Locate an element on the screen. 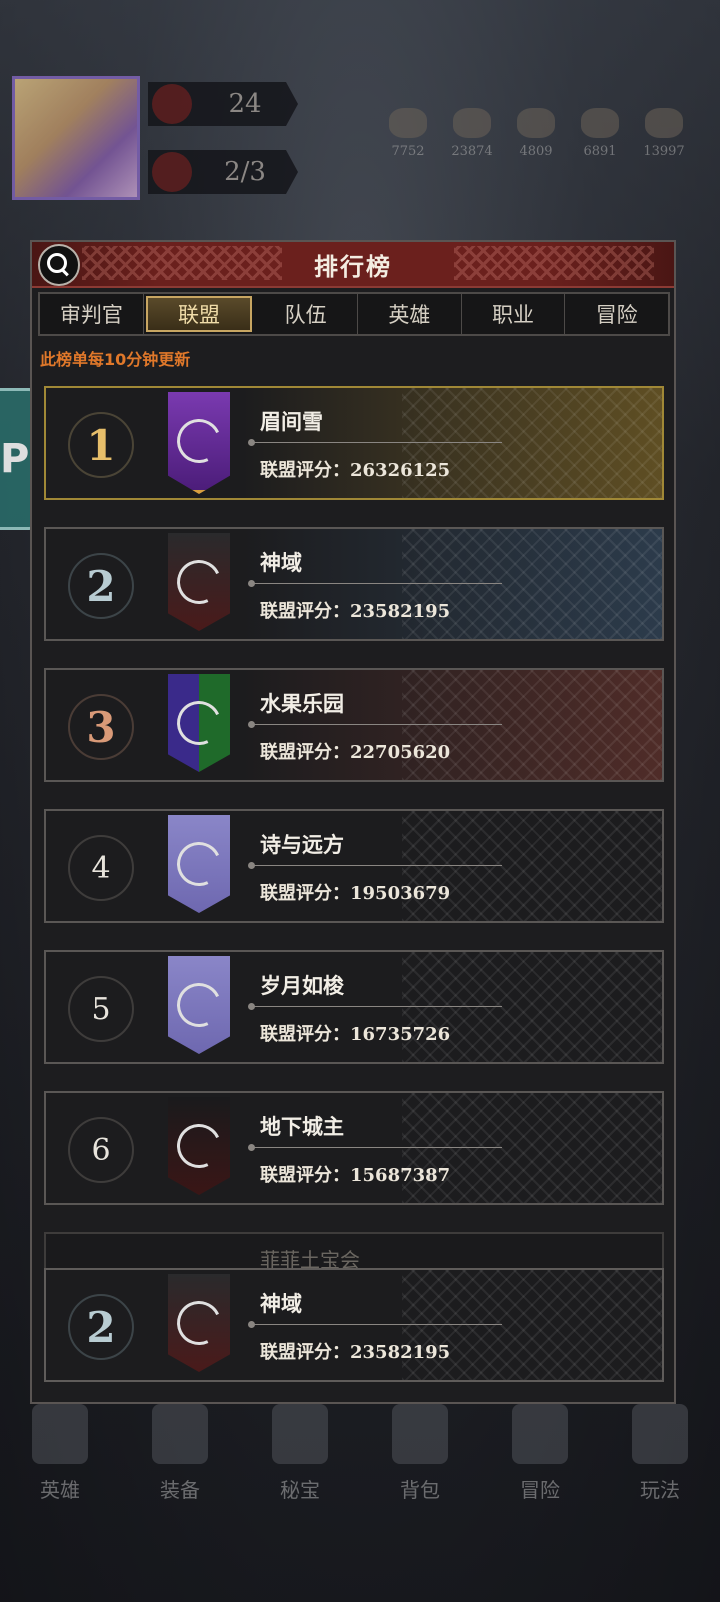 Image resolution: width=720 pixels, height=1602 pixels. alliance-name: 诗与远方 is located at coordinates (302, 844).